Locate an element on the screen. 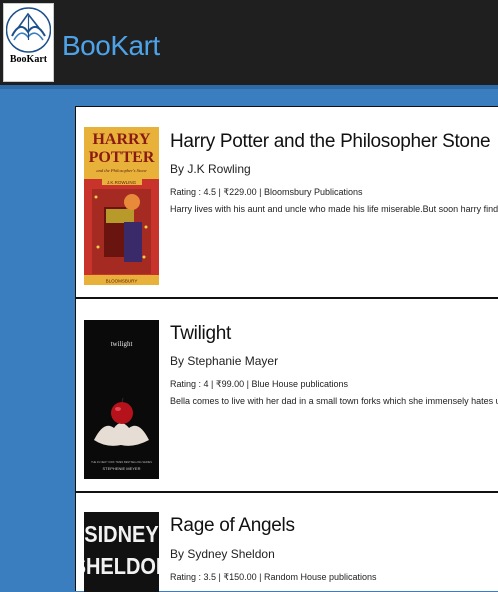 This screenshot has width=498, height=592. cover-author: STEPHENIE MEYER is located at coordinates (121, 468).